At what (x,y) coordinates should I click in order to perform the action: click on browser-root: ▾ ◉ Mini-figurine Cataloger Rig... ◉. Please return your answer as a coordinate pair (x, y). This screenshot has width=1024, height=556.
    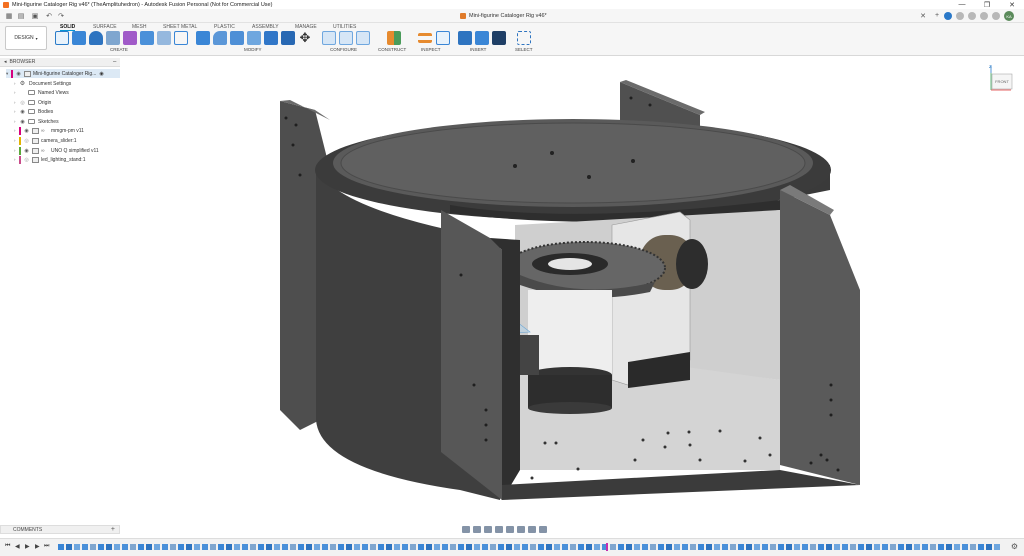
    Looking at the image, I should click on (63, 73).